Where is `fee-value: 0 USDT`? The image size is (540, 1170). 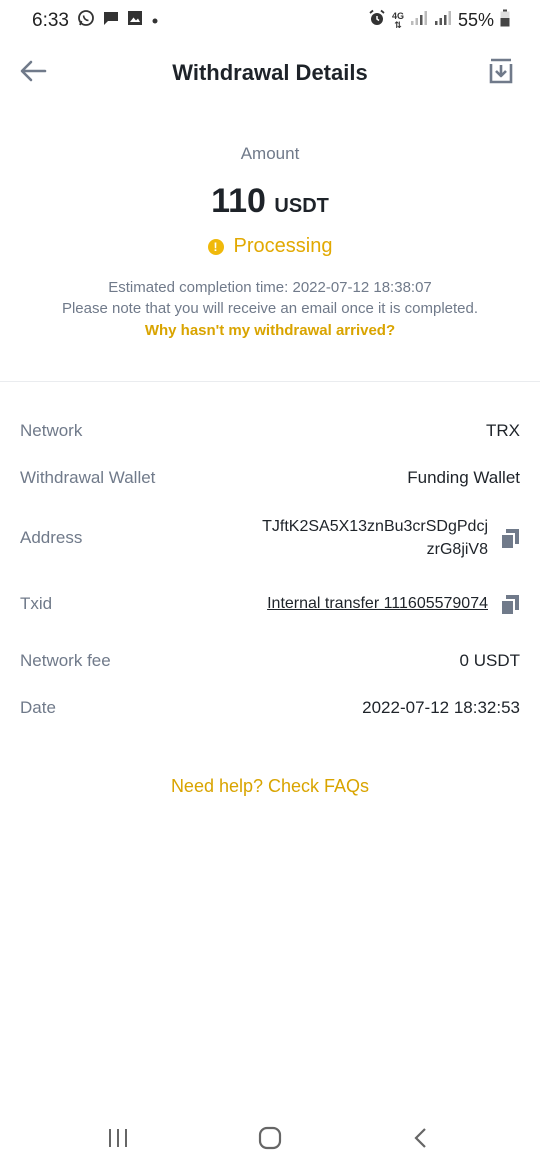
fee-value: 0 USDT is located at coordinates (489, 660).